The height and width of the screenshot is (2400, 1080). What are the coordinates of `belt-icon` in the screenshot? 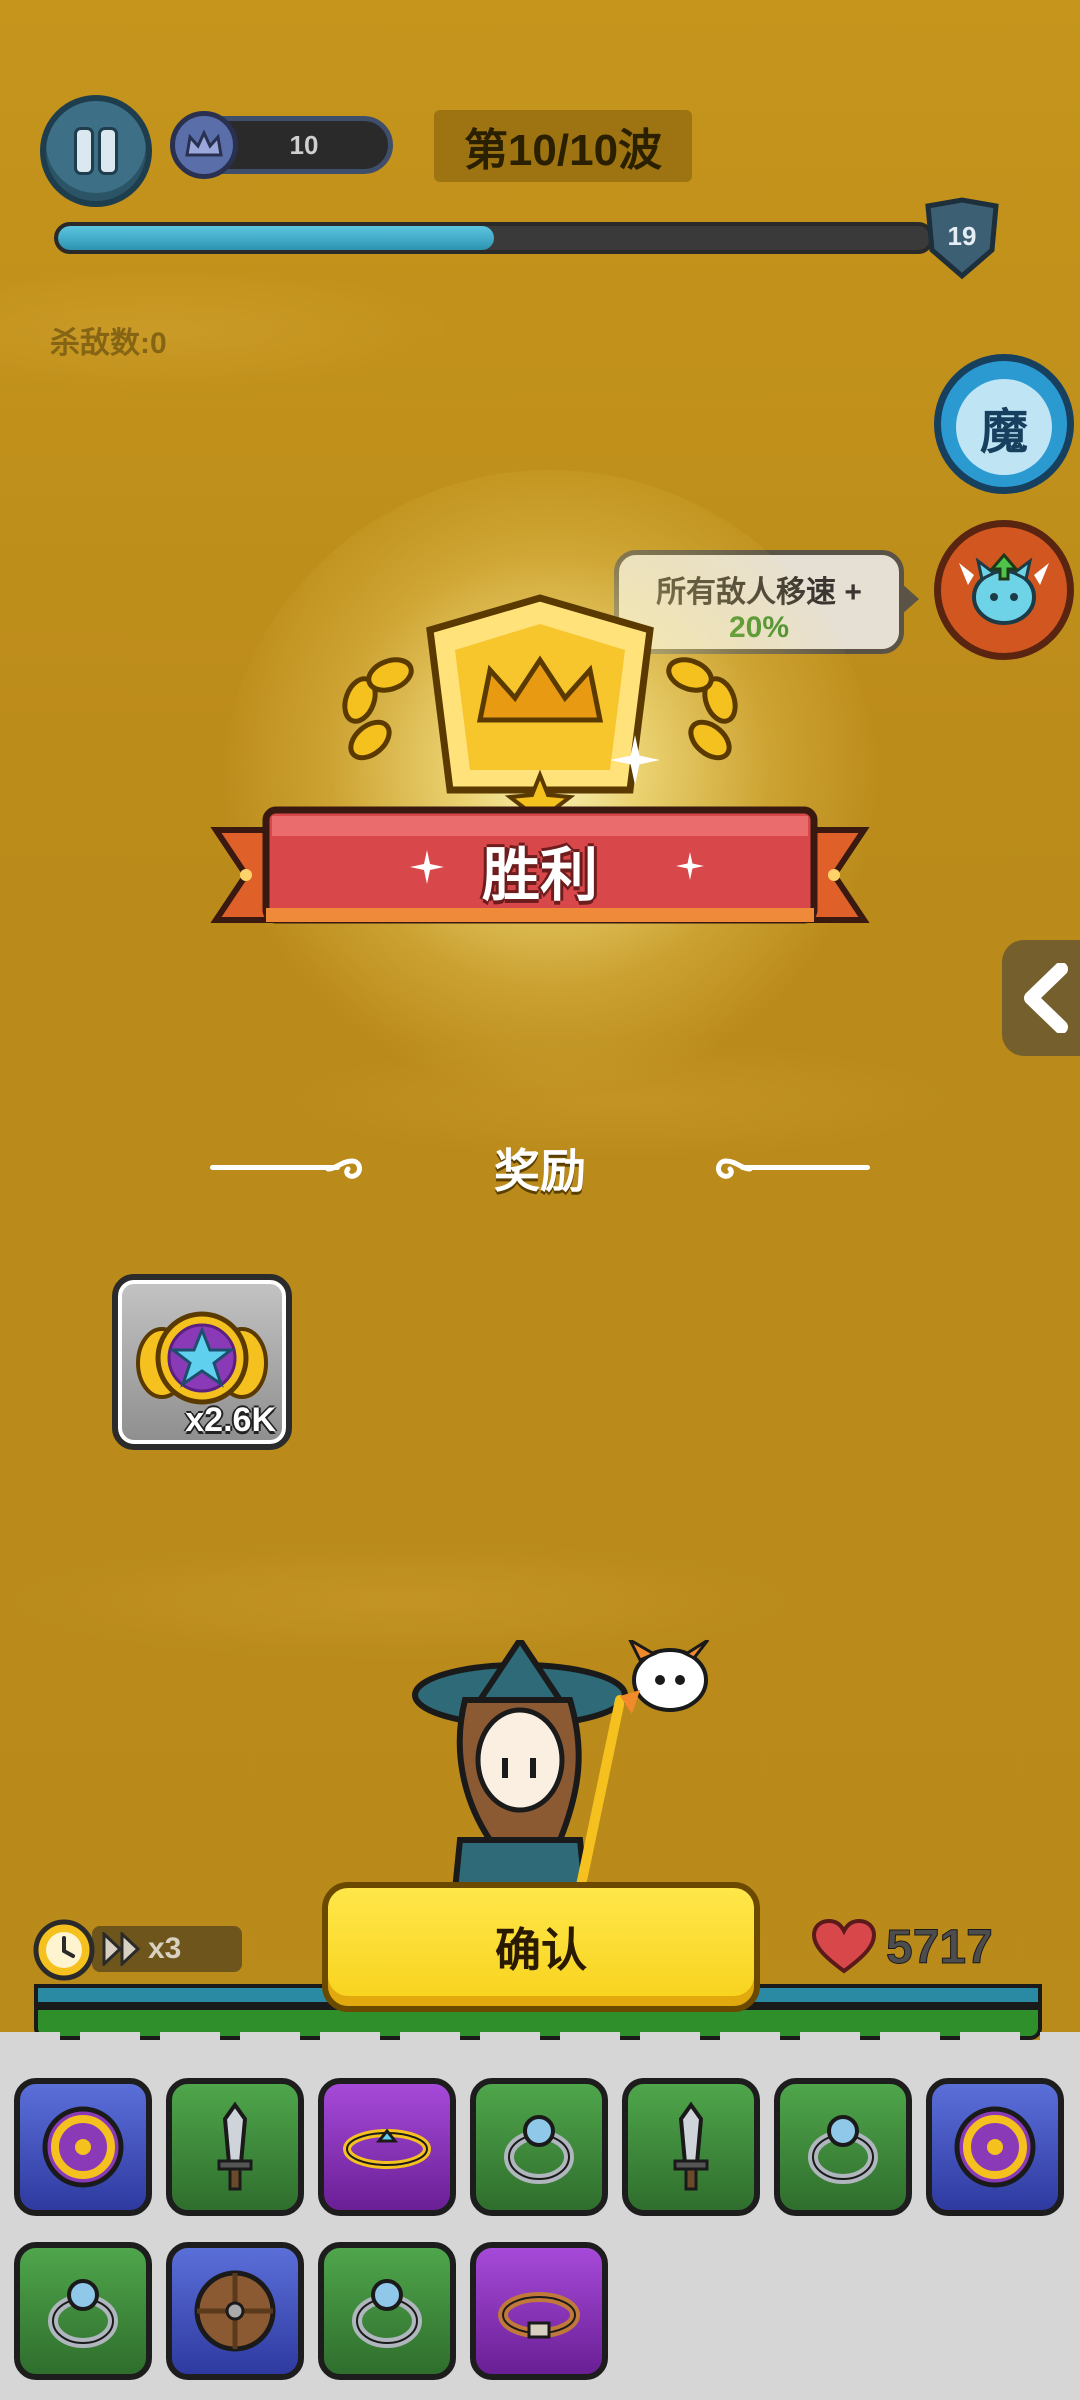 It's located at (539, 2311).